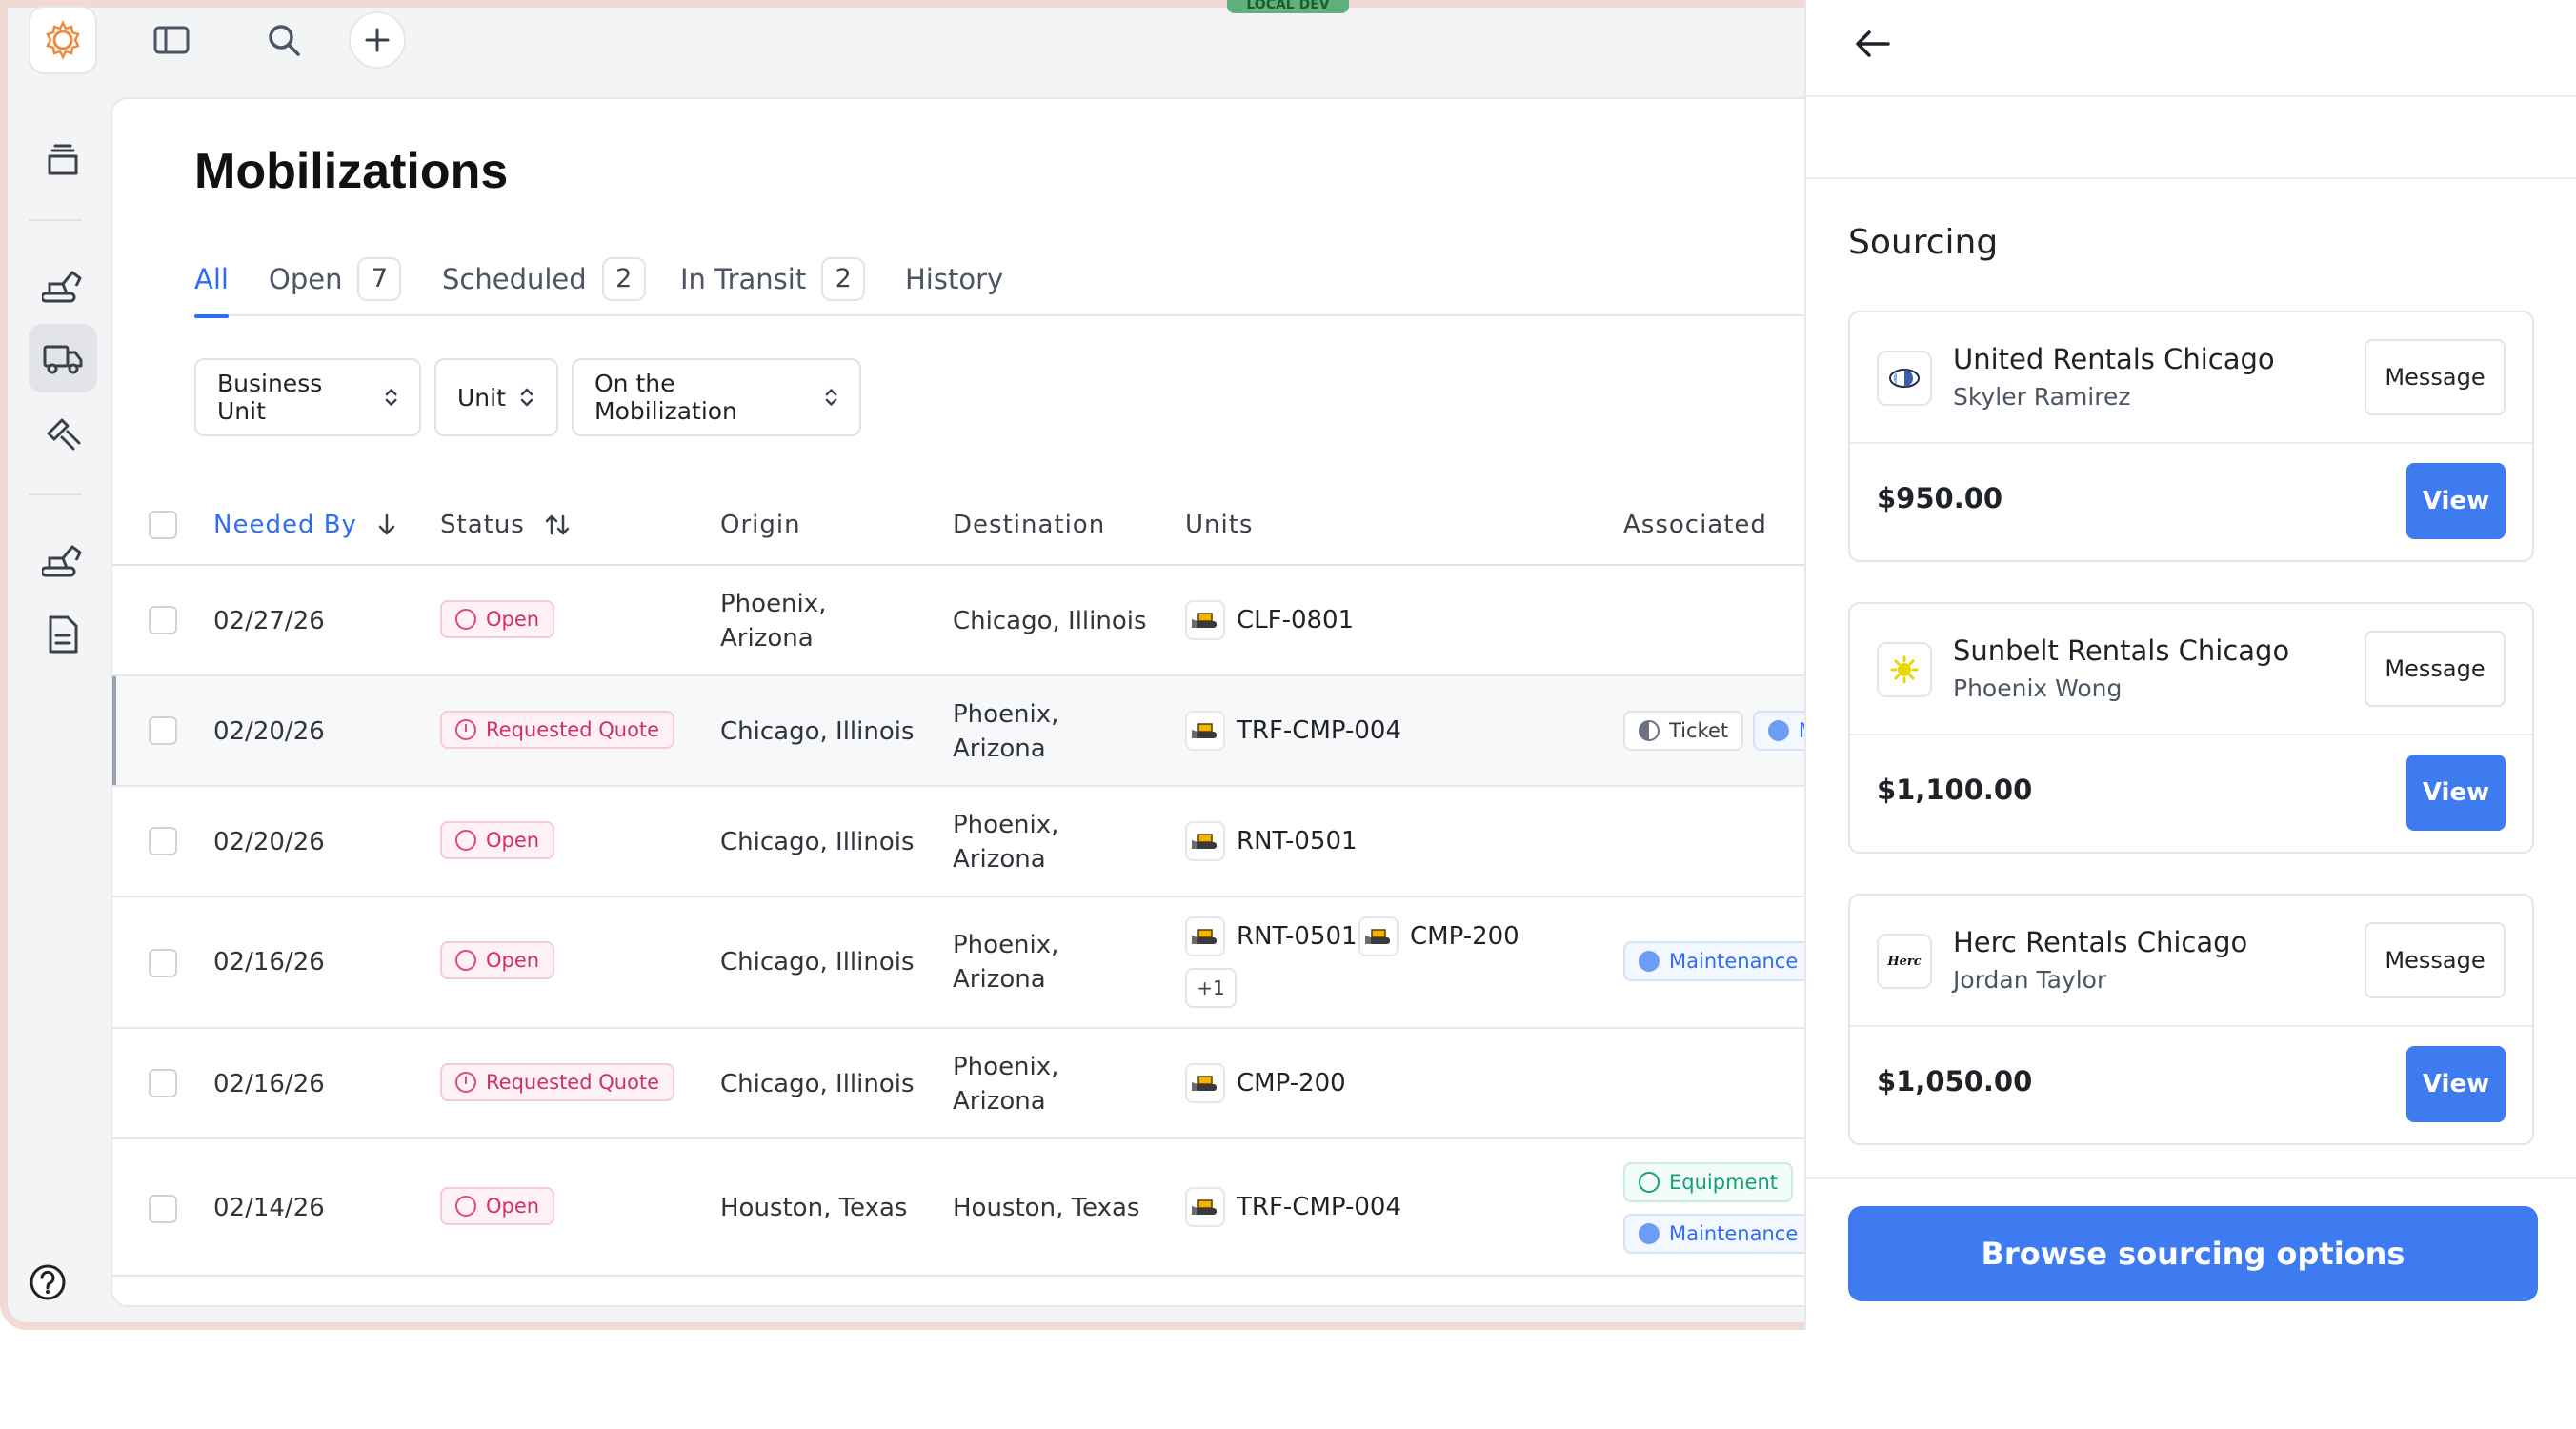 This screenshot has height=1429, width=2576. I want to click on ticket-icon, so click(1650, 730).